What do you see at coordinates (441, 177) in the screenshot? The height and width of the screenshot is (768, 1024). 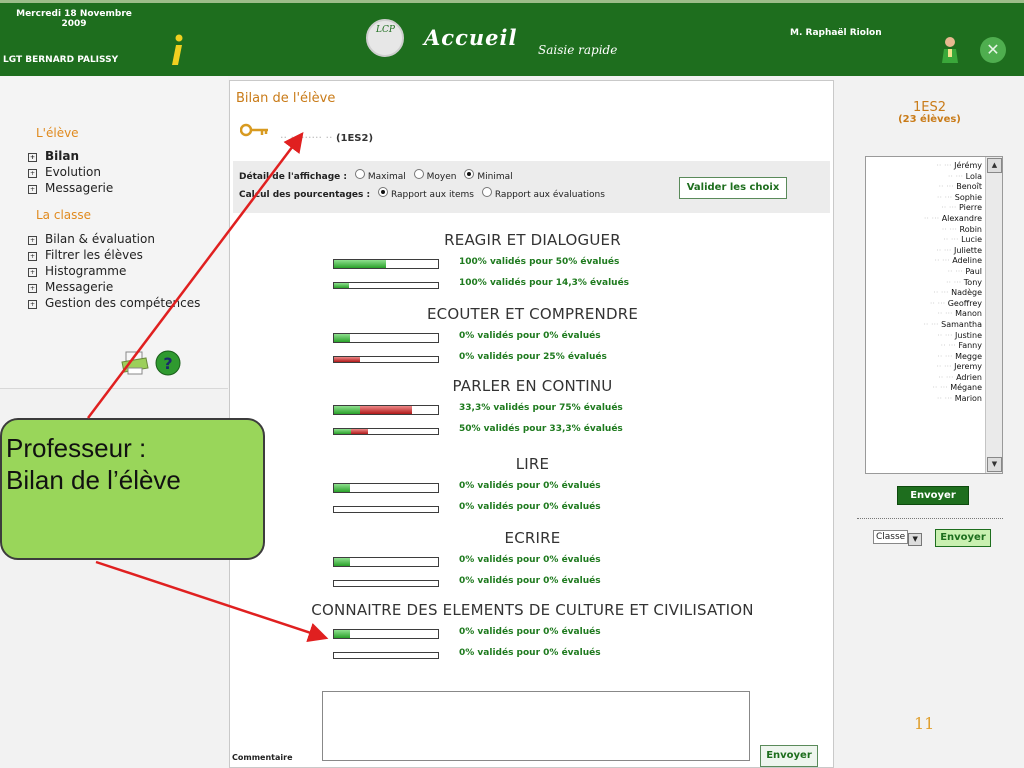 I see `radio-label: Moyen` at bounding box center [441, 177].